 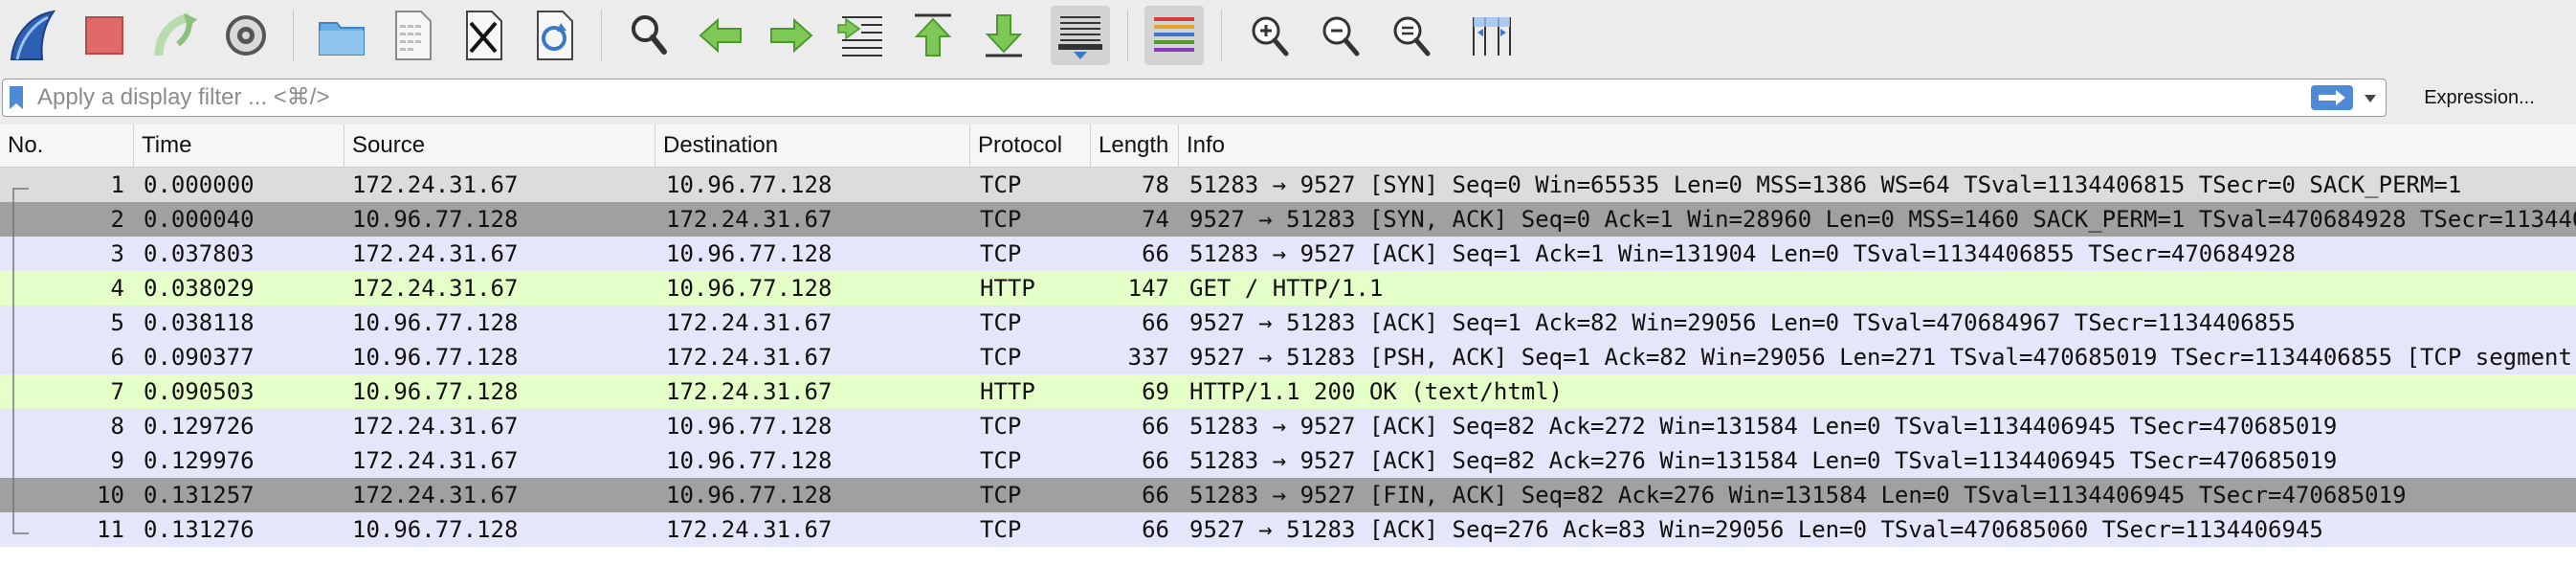 I want to click on column-header-info: Info, so click(x=1877, y=145).